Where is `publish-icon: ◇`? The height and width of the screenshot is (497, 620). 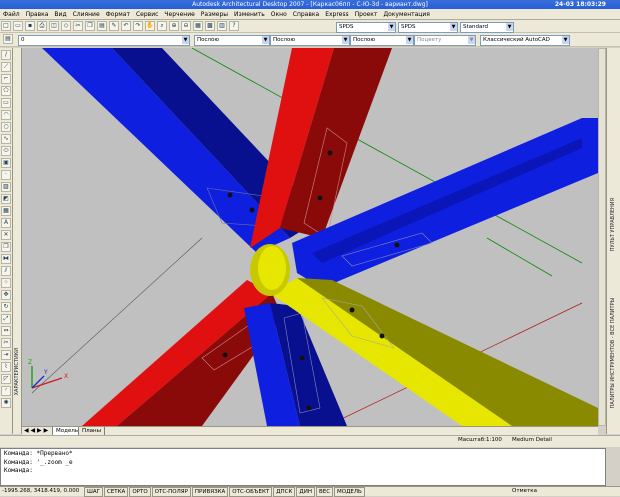 publish-icon: ◇ is located at coordinates (66, 26).